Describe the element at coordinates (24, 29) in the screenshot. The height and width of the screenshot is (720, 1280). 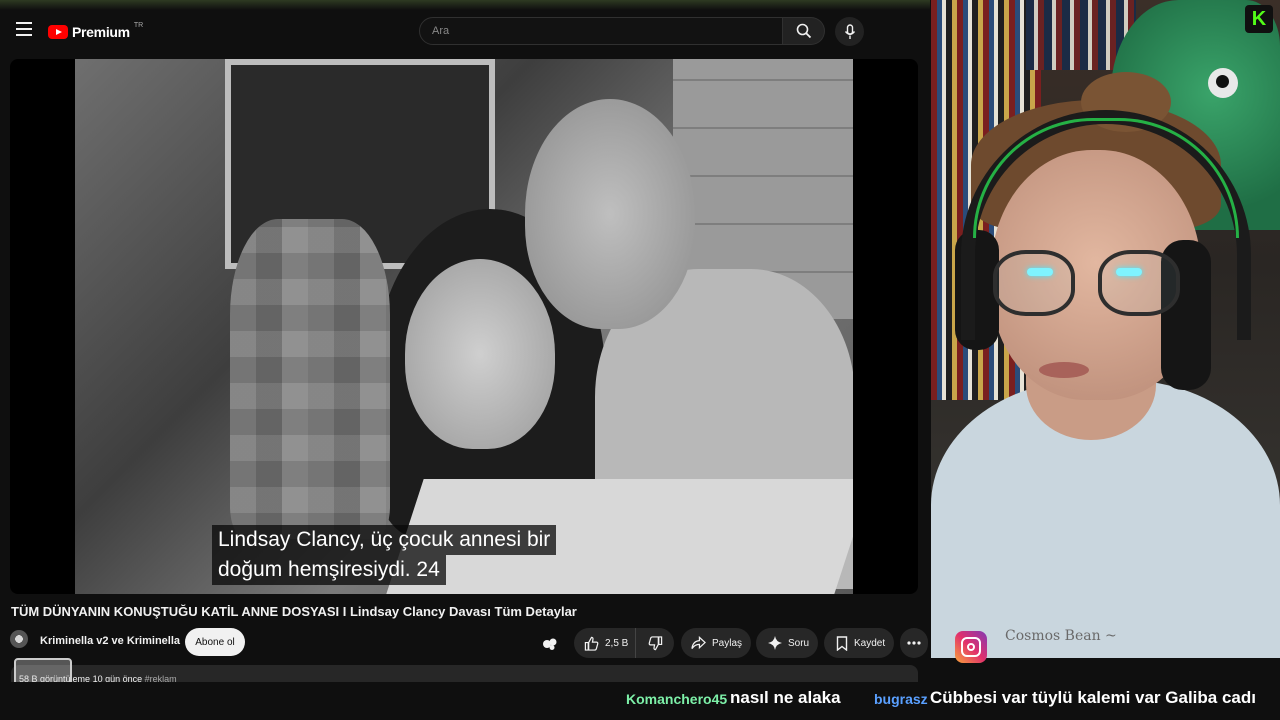
I see `menu-icon` at that location.